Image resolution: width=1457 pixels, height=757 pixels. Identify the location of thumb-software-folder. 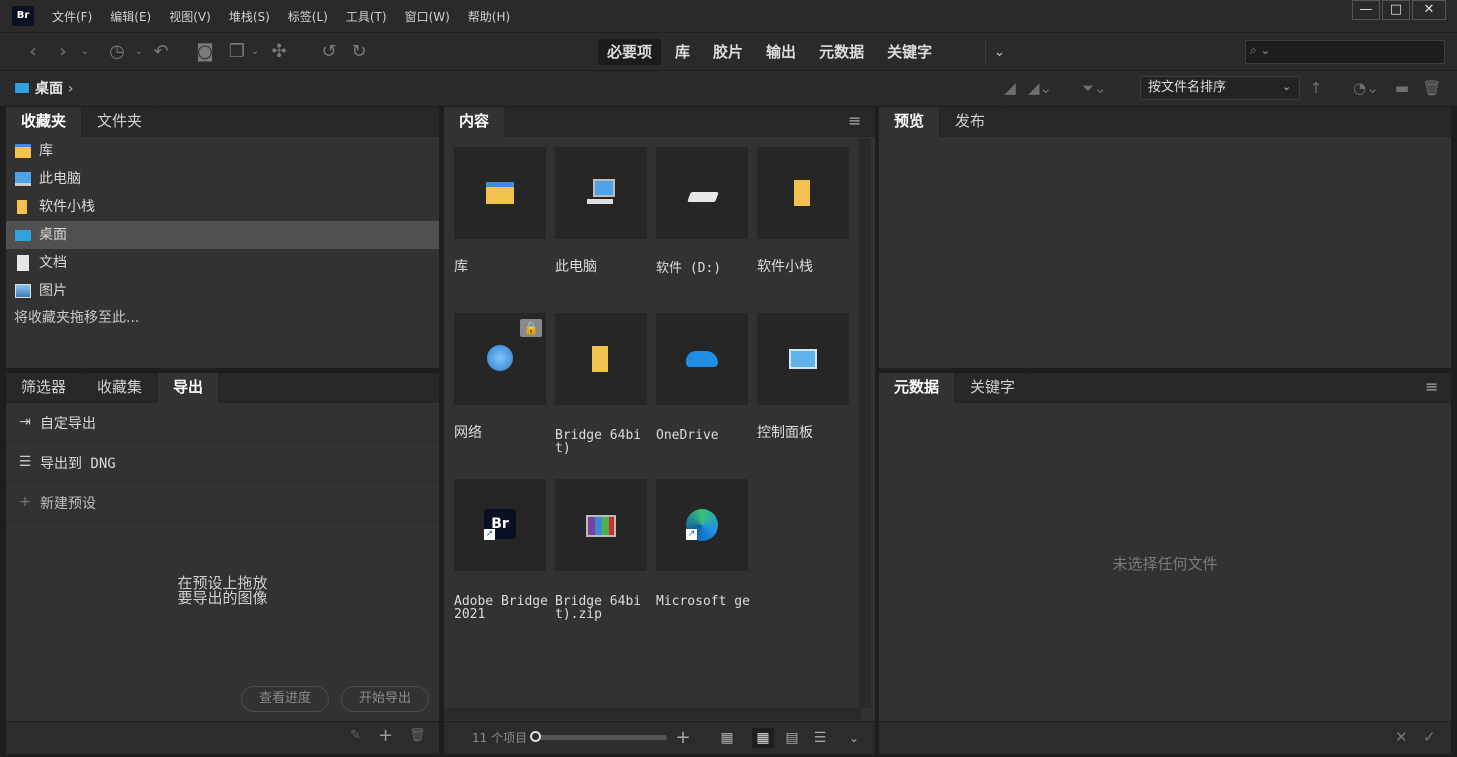
(803, 193).